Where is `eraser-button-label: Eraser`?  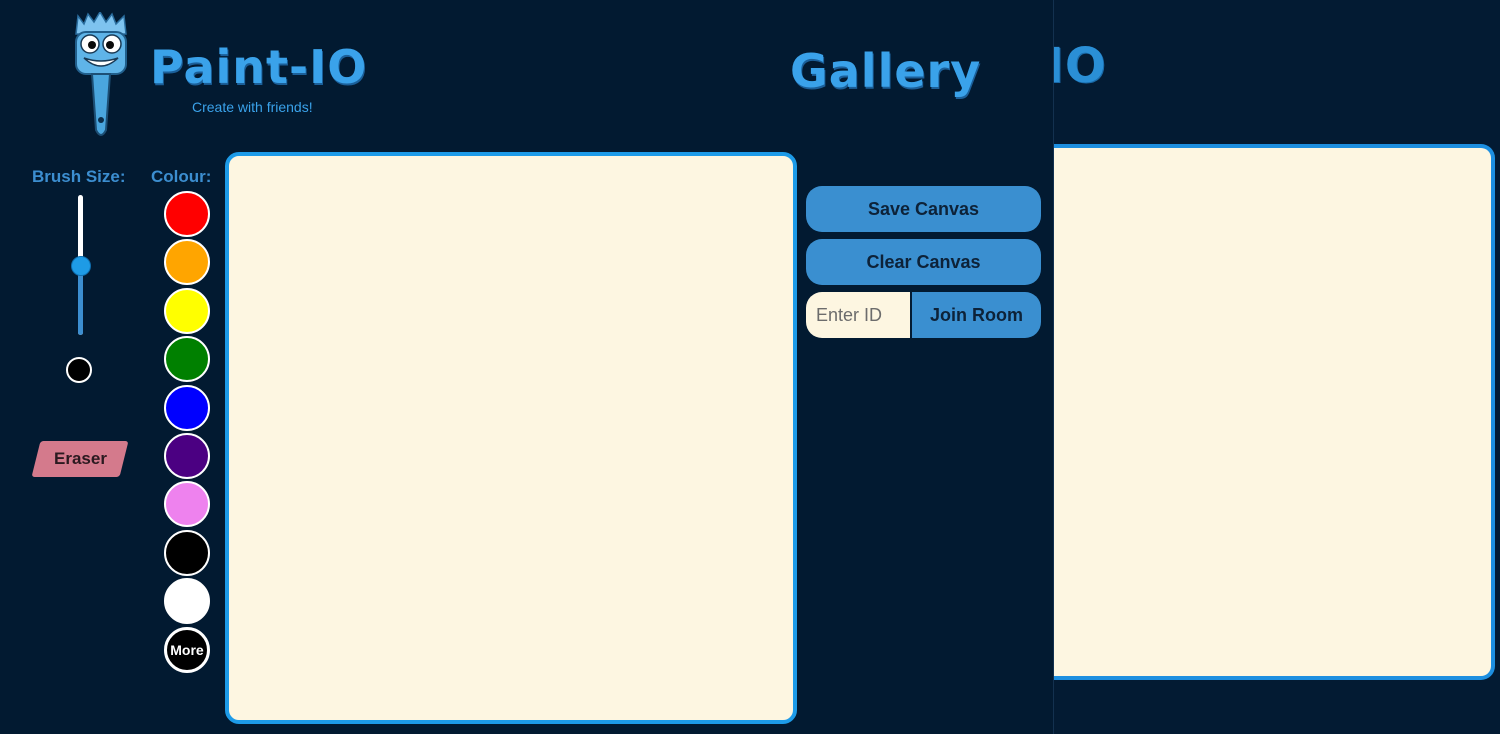 eraser-button-label: Eraser is located at coordinates (80, 458).